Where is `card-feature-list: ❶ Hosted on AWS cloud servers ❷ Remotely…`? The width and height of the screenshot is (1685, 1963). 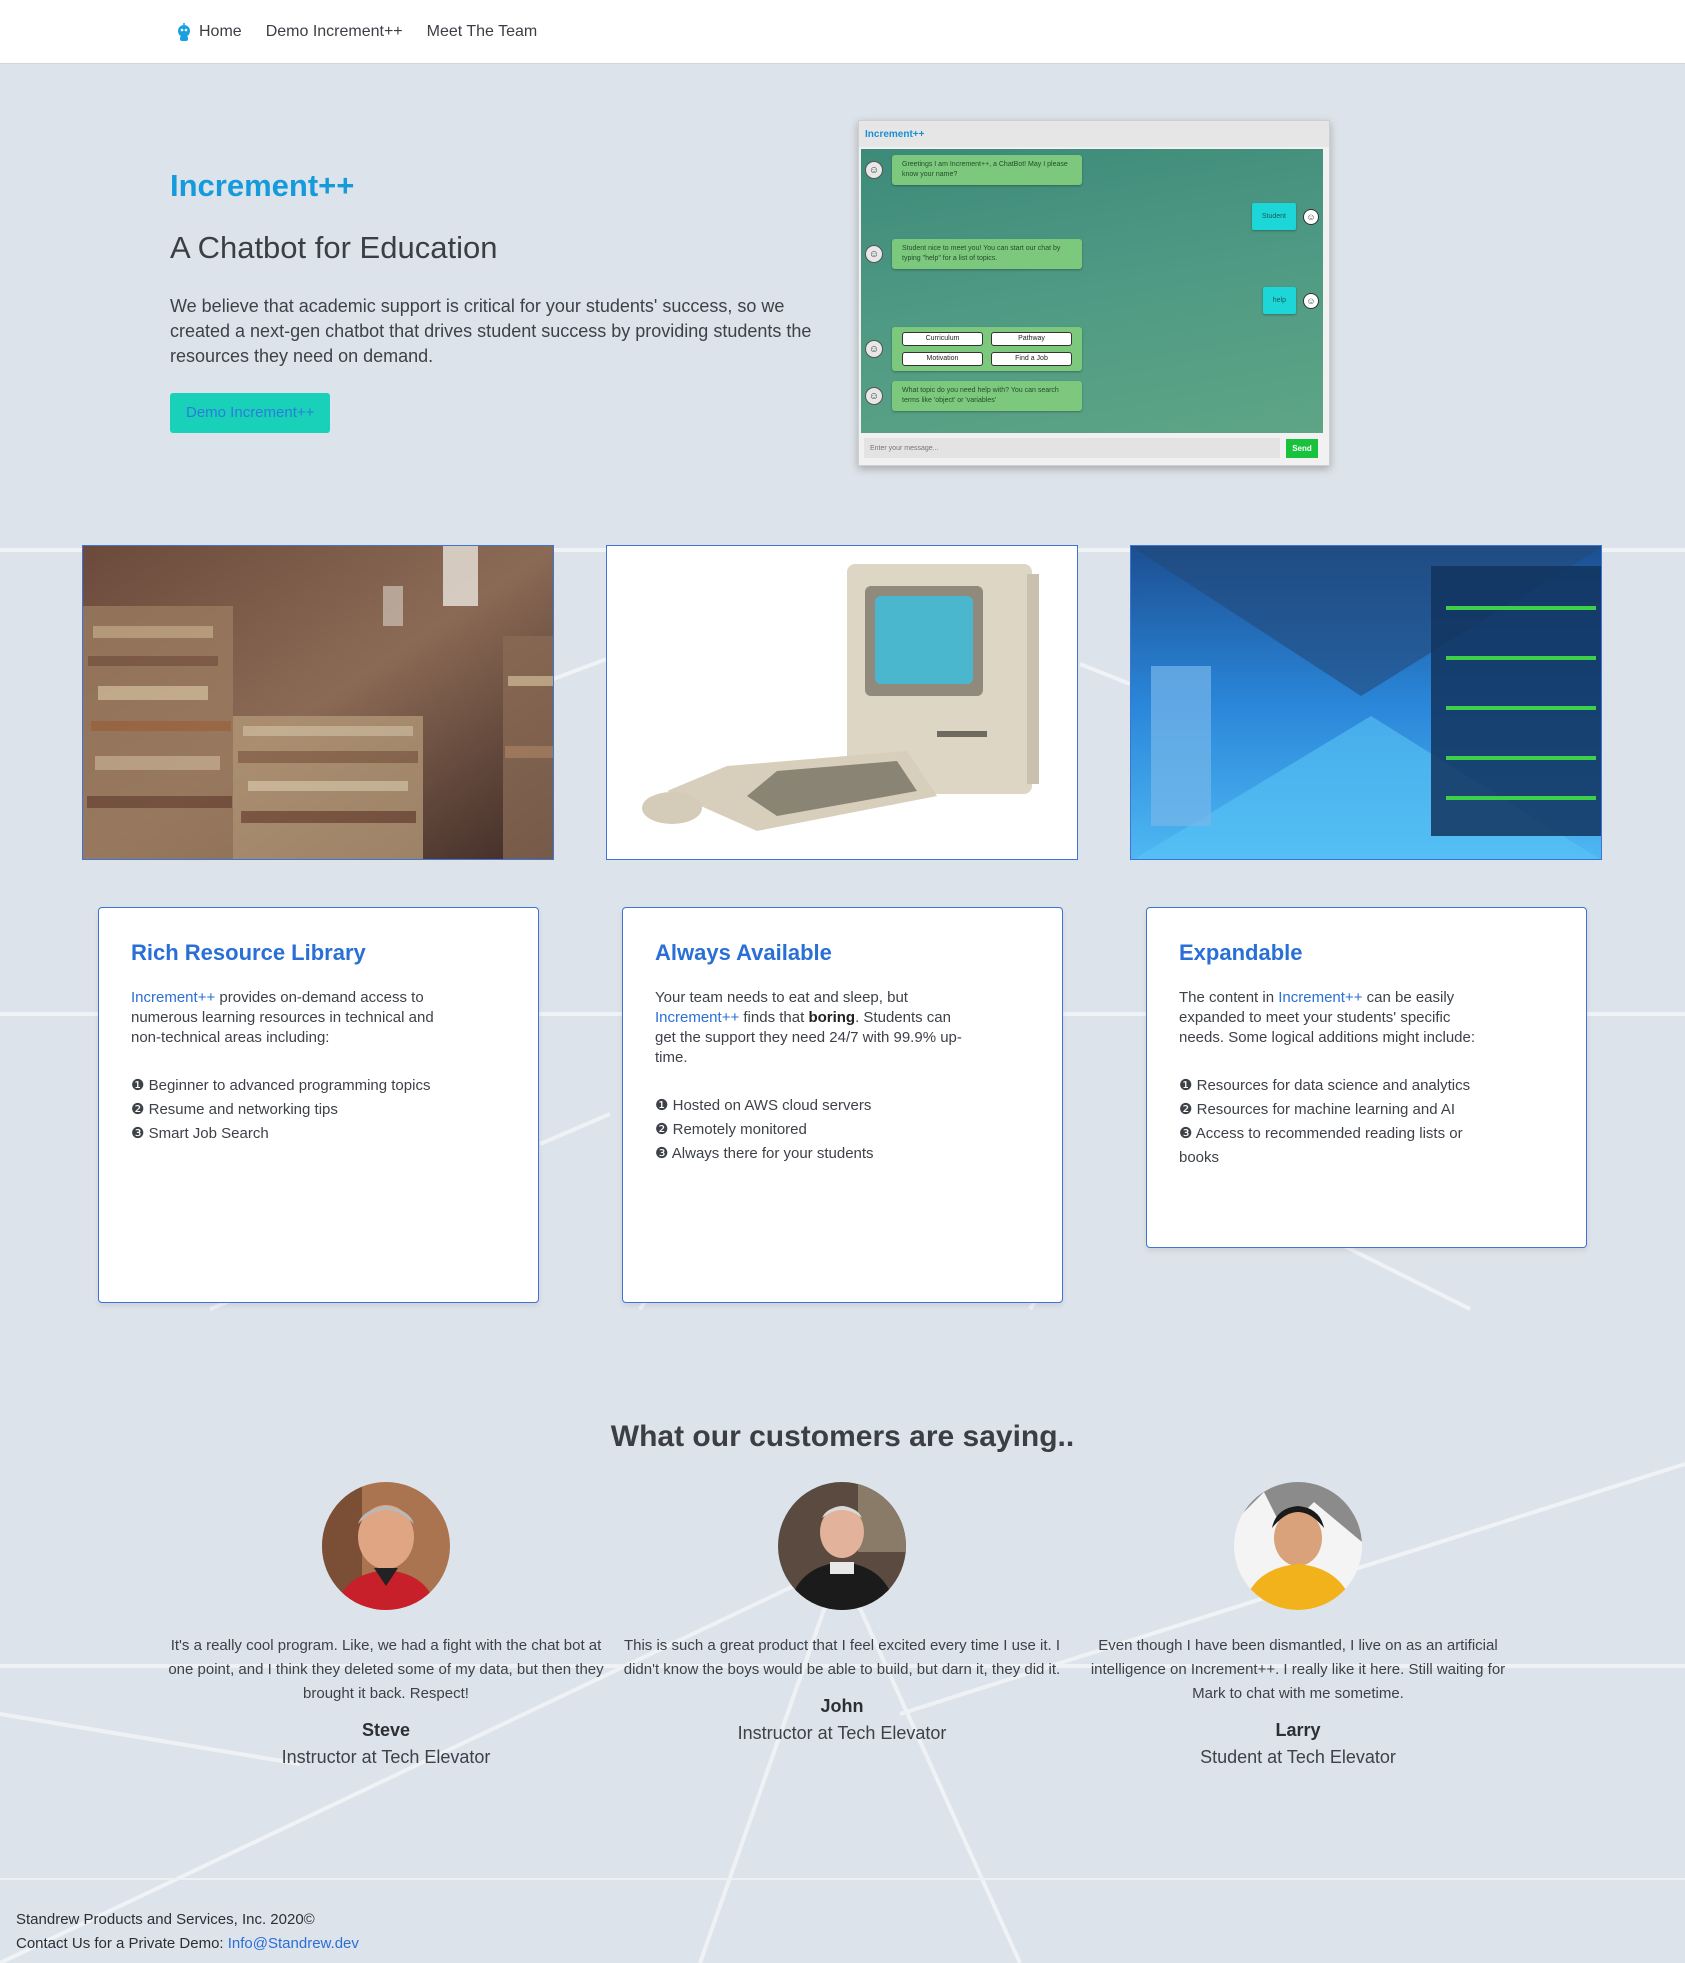 card-feature-list: ❶ Hosted on AWS cloud servers ❷ Remotely… is located at coordinates (815, 1130).